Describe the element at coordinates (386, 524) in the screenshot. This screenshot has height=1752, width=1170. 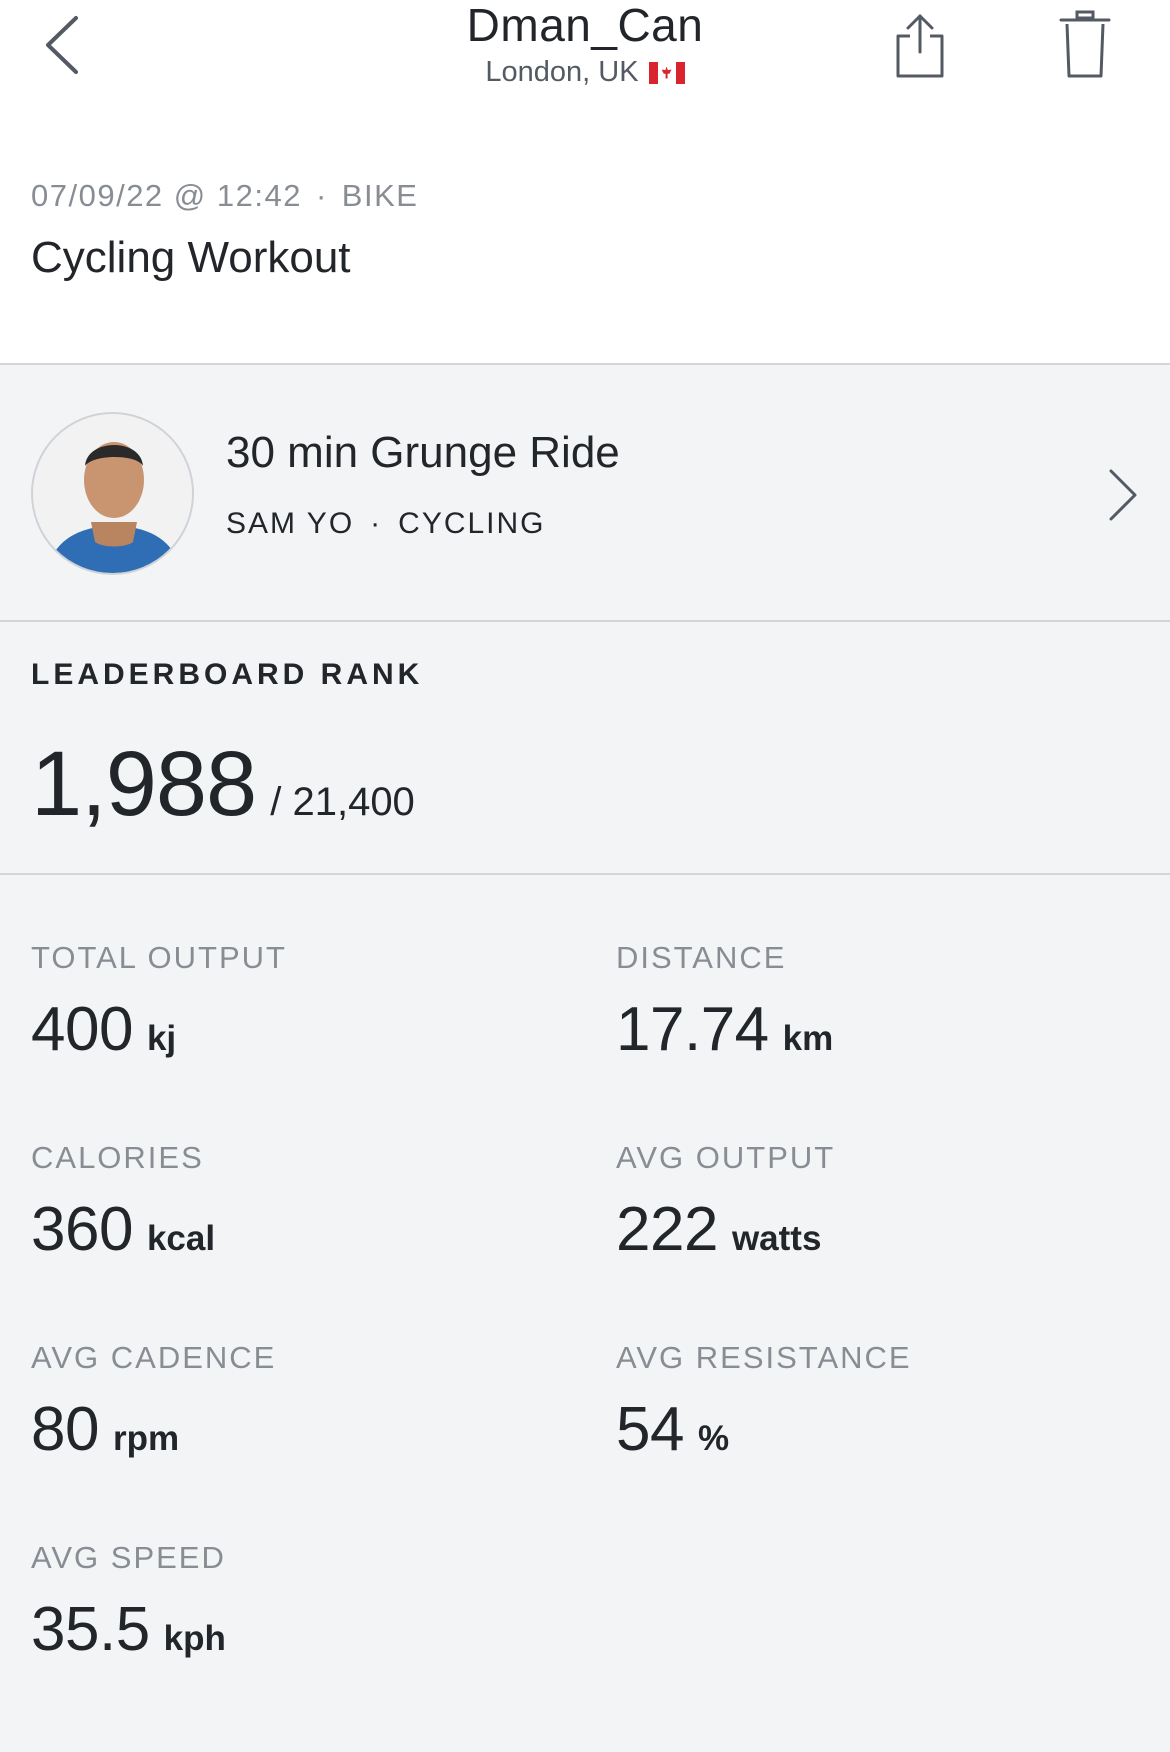
I see `class-subtitle: SAM YO · CYCLING` at that location.